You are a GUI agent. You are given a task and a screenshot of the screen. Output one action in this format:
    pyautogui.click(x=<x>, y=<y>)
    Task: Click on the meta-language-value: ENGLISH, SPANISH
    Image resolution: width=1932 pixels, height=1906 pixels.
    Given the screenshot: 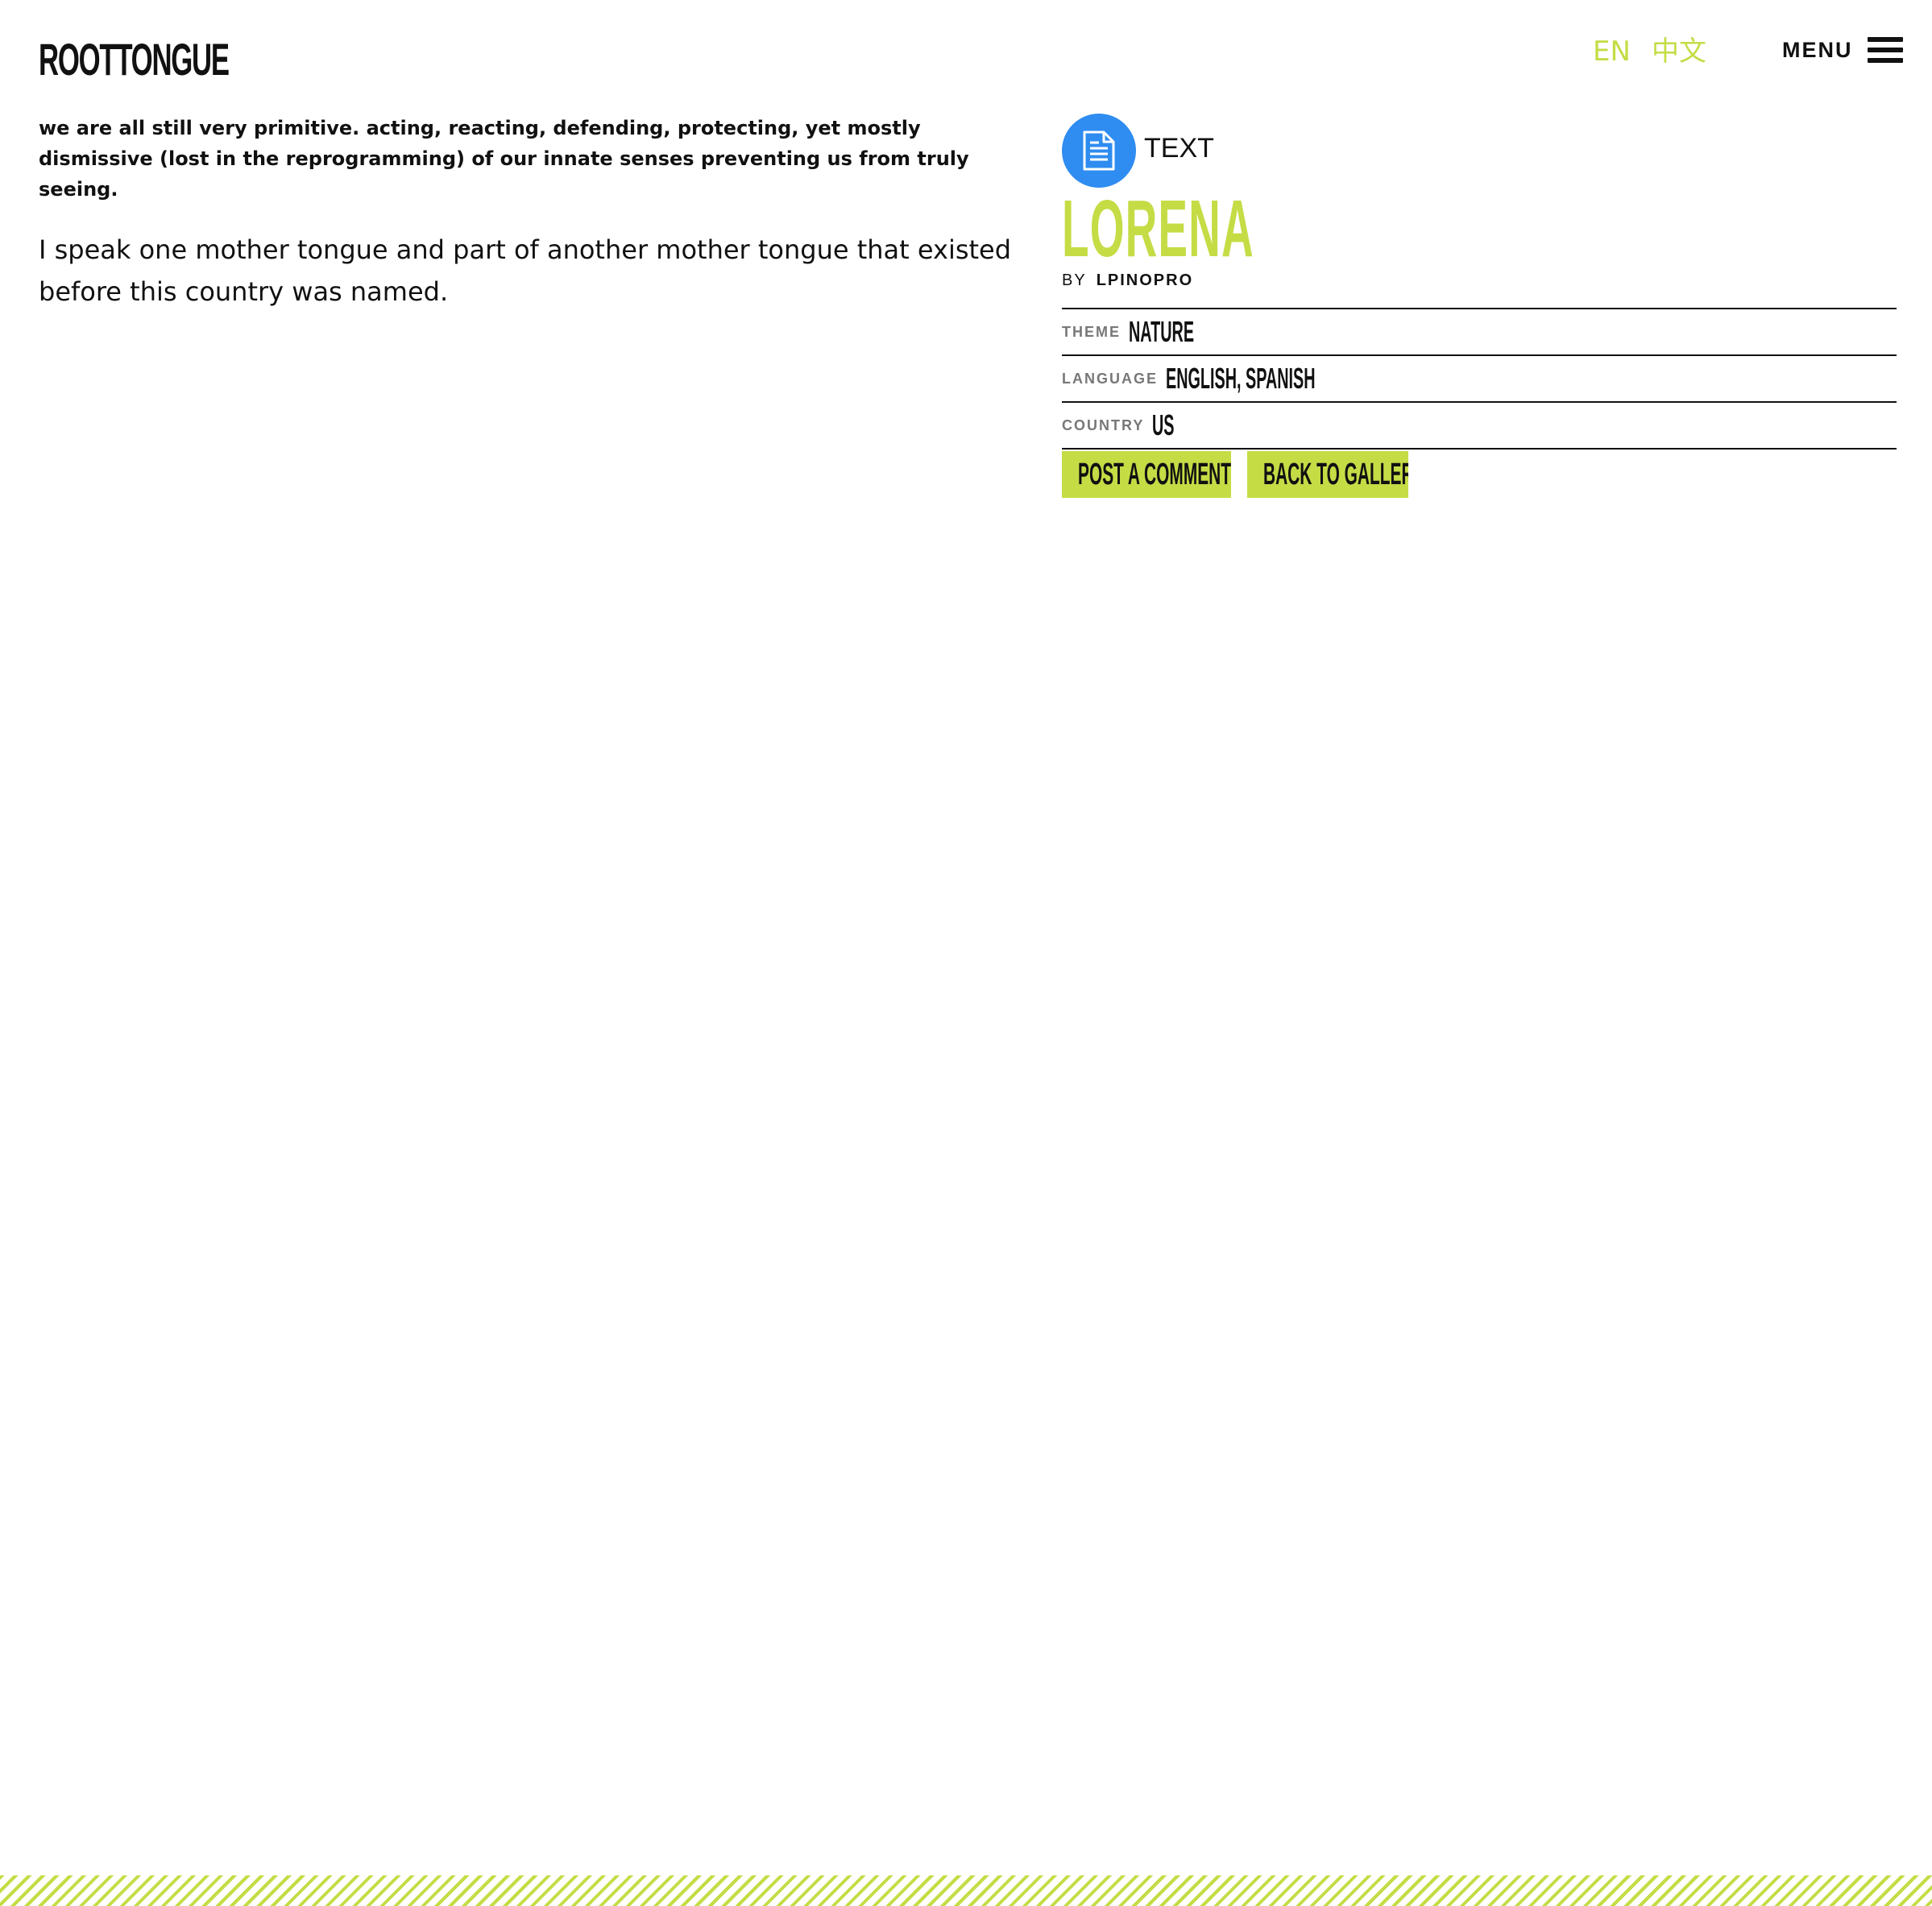 What is the action you would take?
    pyautogui.click(x=1241, y=378)
    